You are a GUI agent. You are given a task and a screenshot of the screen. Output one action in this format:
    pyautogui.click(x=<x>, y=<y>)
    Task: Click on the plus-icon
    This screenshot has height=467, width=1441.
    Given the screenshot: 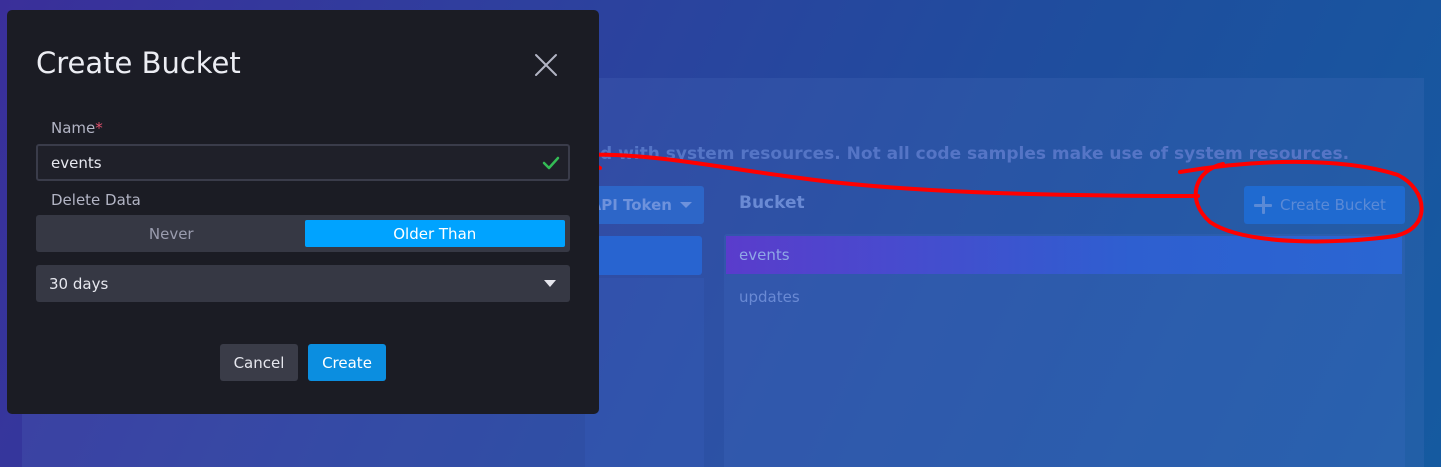 What is the action you would take?
    pyautogui.click(x=1263, y=205)
    